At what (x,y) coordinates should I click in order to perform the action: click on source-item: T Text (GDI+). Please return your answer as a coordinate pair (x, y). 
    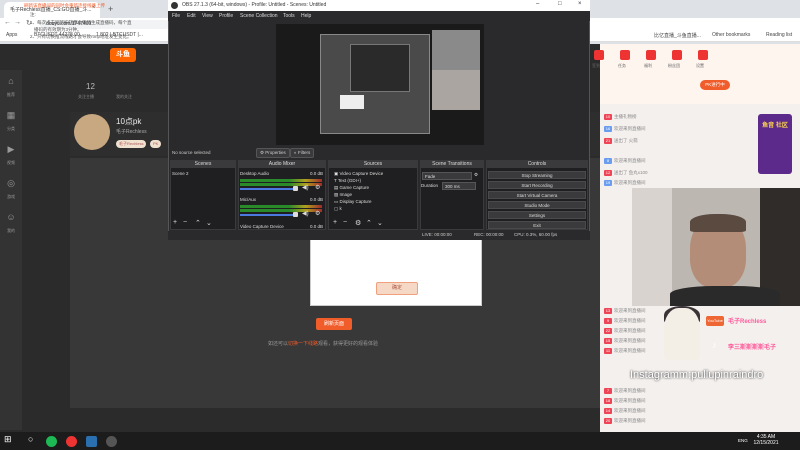
    Looking at the image, I should click on (347, 180).